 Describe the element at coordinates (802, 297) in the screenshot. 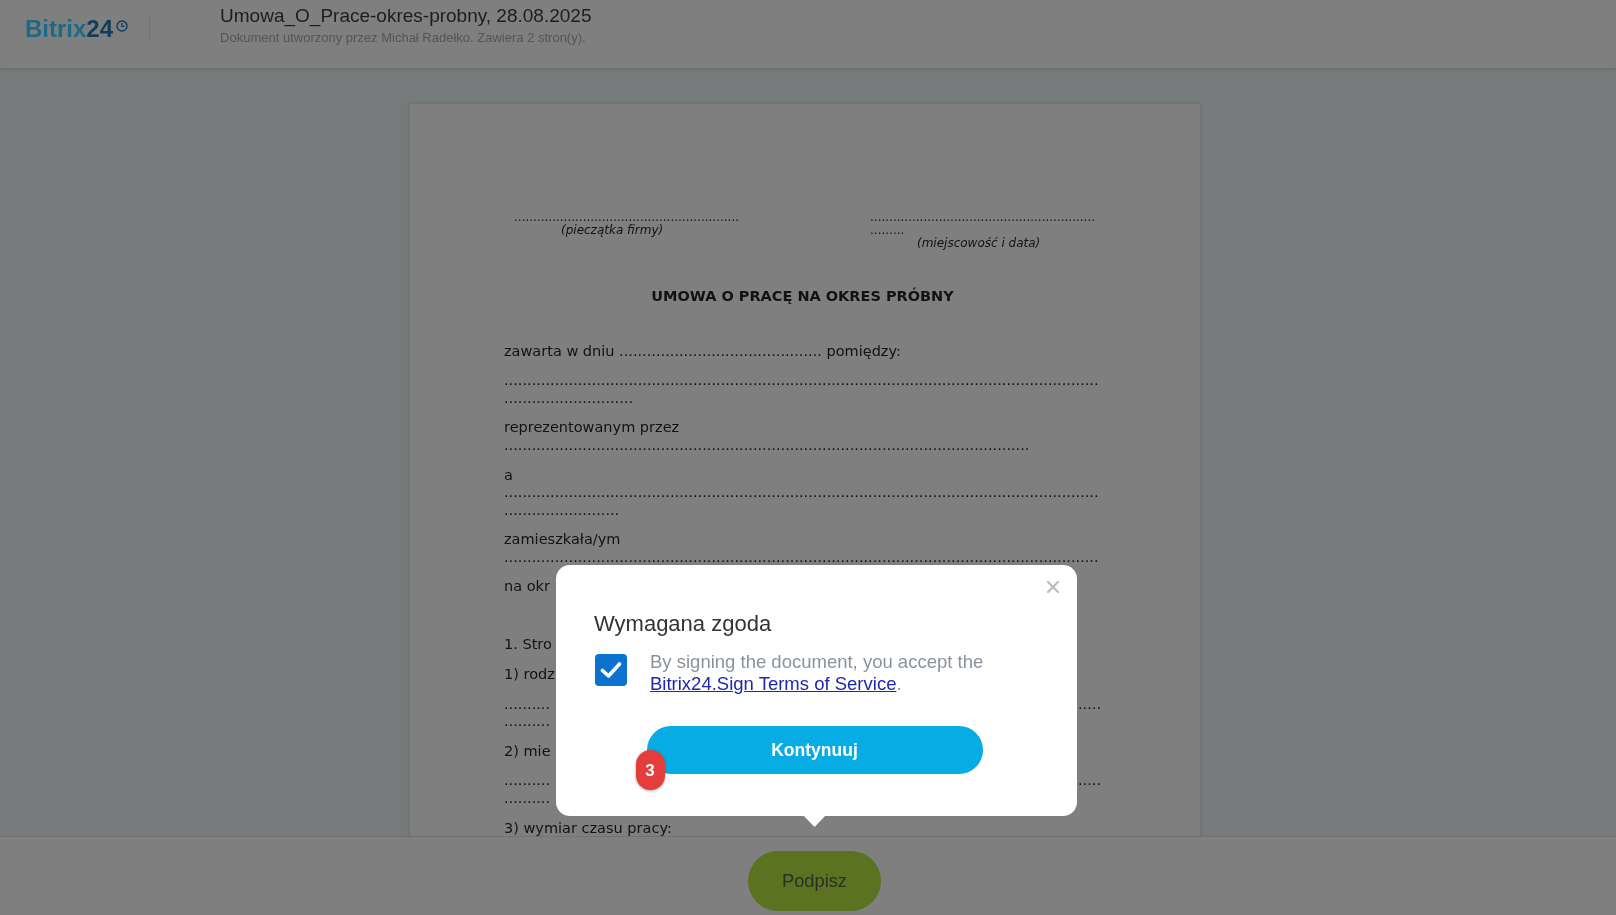

I see `document-heading: UMOWA O PRACĘ NA OKRES PRÓBNY` at that location.